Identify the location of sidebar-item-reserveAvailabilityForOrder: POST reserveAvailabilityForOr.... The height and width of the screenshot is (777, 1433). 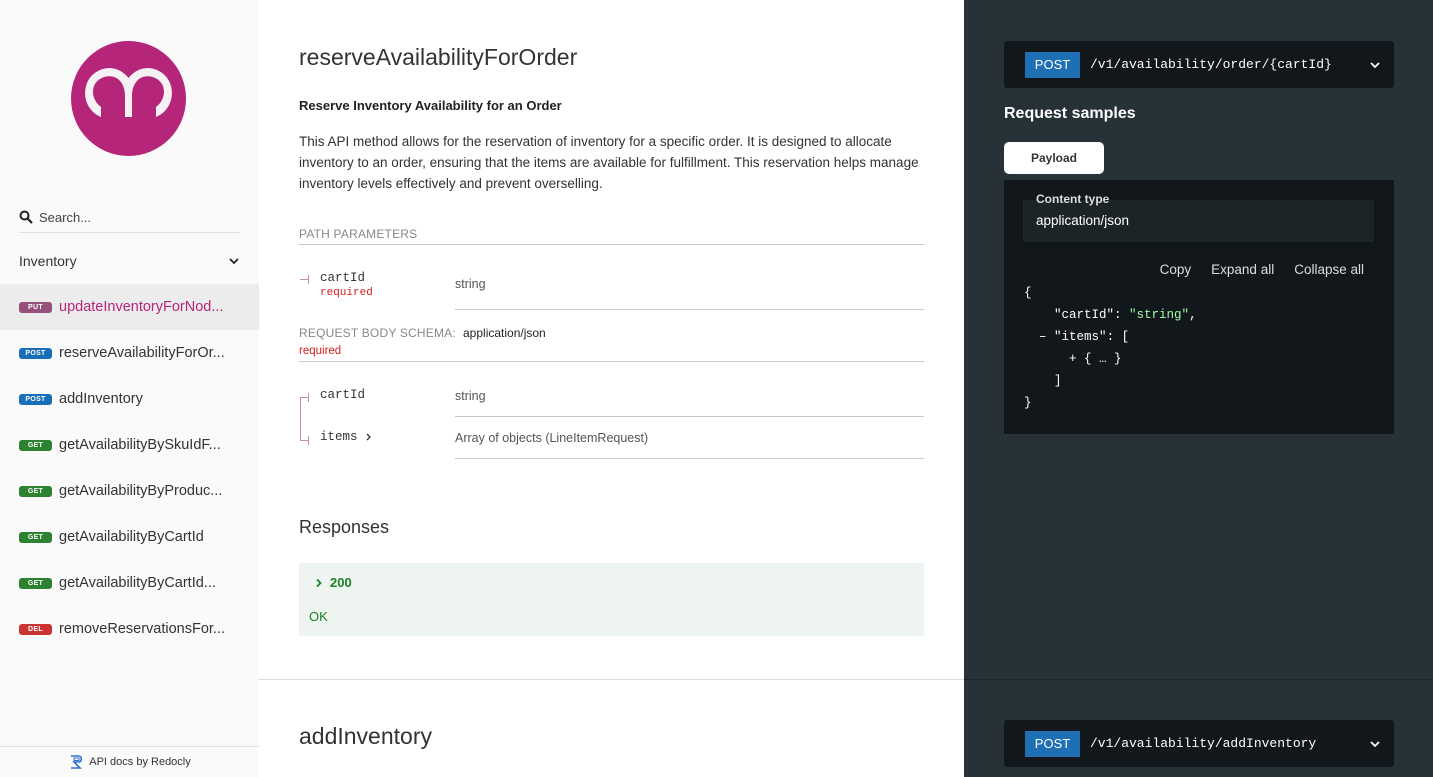
(129, 353).